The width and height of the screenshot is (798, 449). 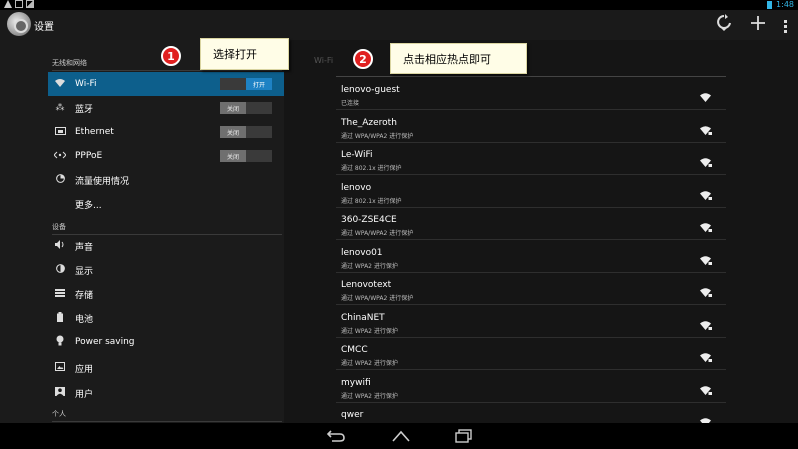 I want to click on apps-icon, so click(x=60, y=368).